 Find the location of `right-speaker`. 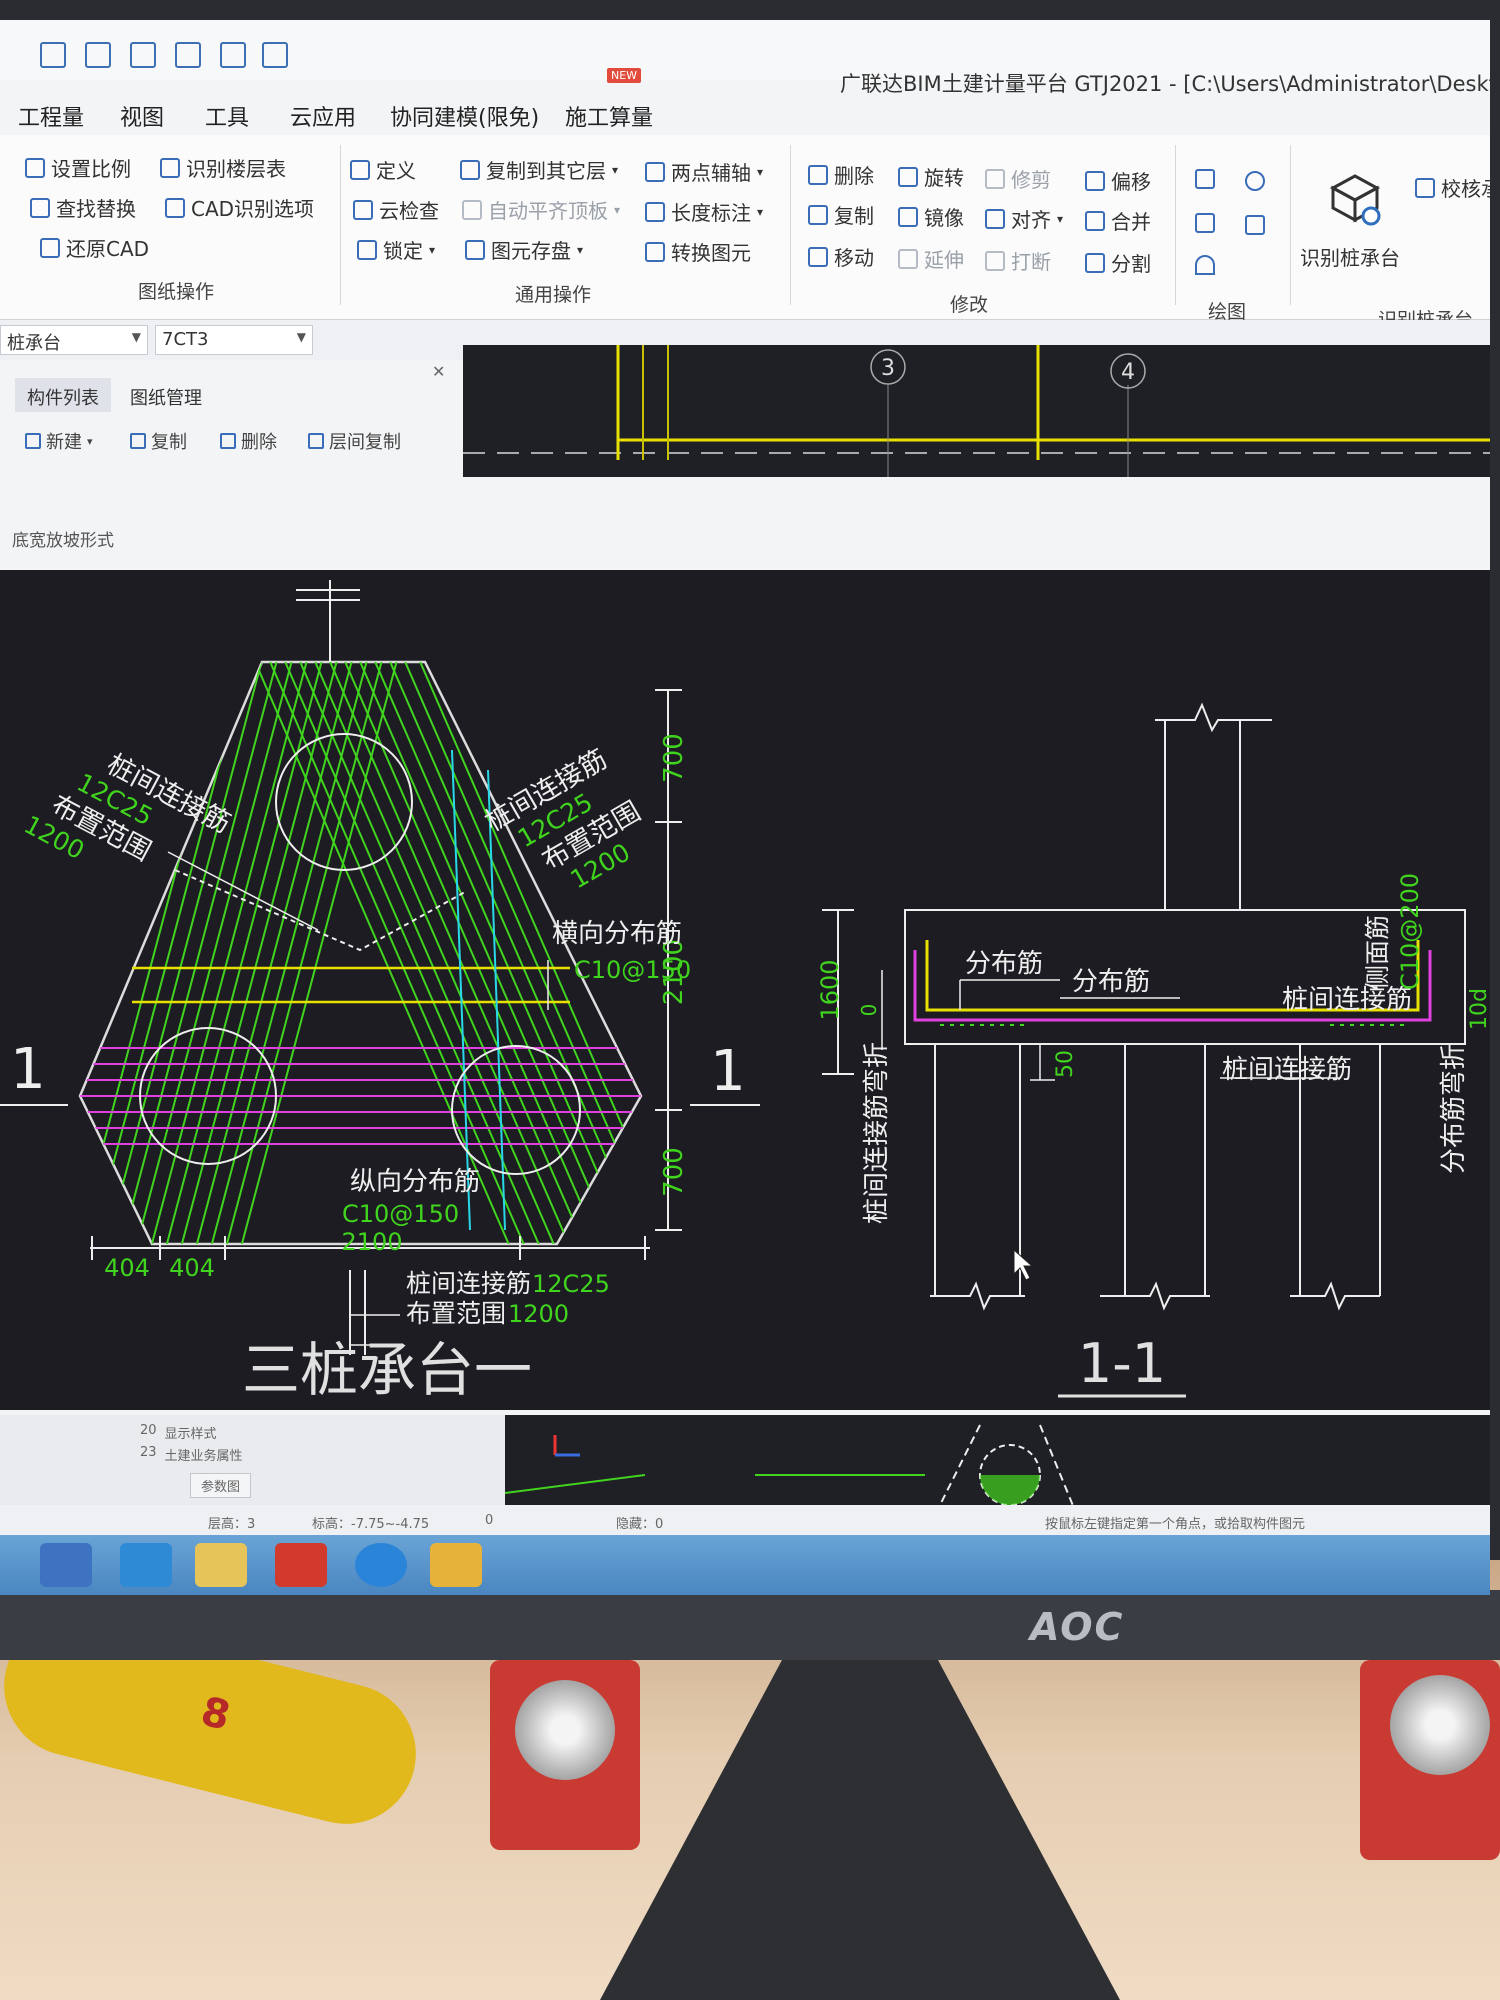

right-speaker is located at coordinates (1430, 1760).